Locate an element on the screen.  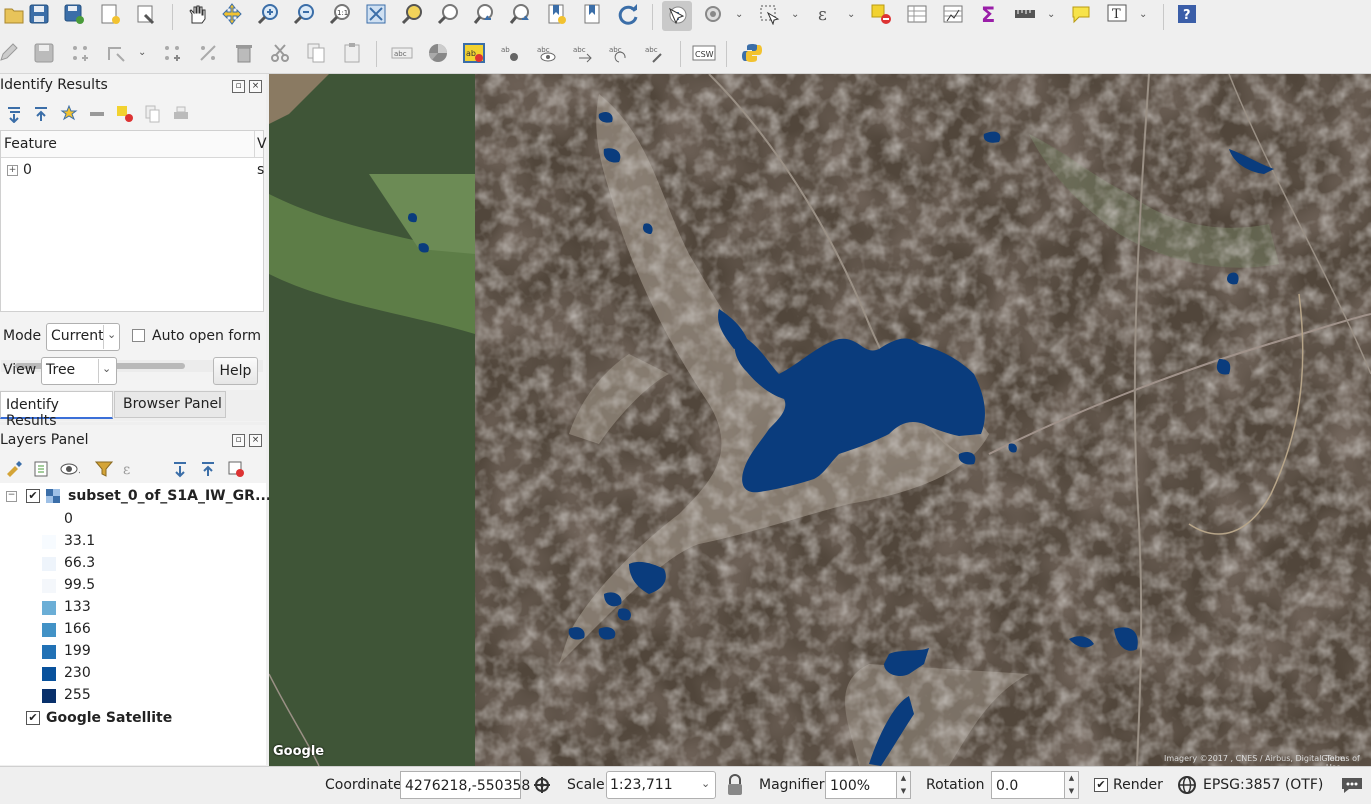
rotate-label-icon: abc is located at coordinates (618, 53).